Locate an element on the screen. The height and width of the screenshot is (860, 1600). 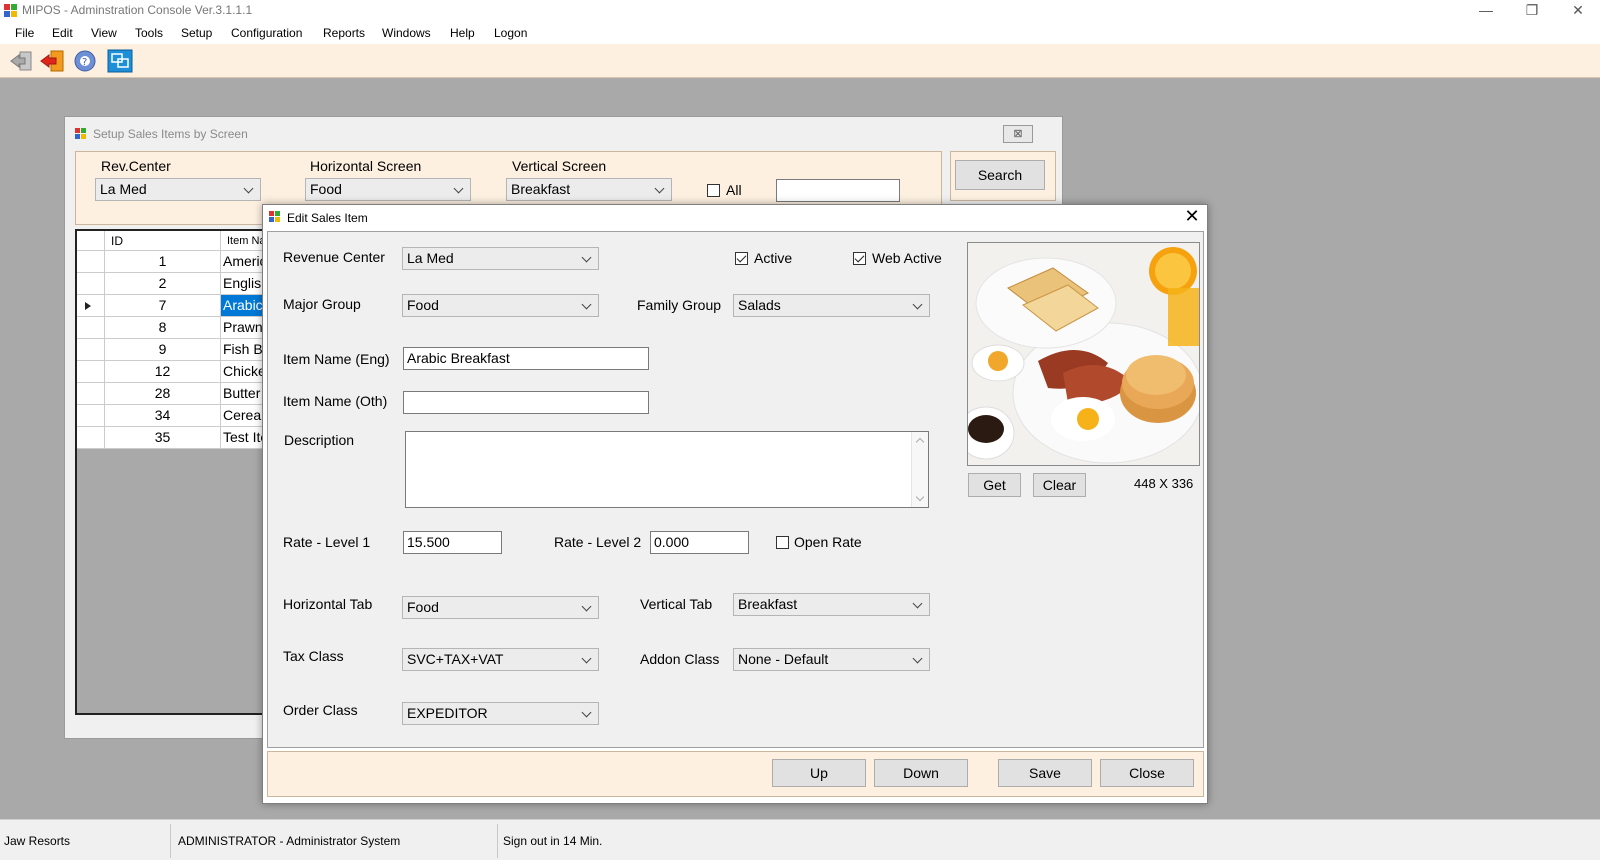
search-button: Search is located at coordinates (1000, 175).